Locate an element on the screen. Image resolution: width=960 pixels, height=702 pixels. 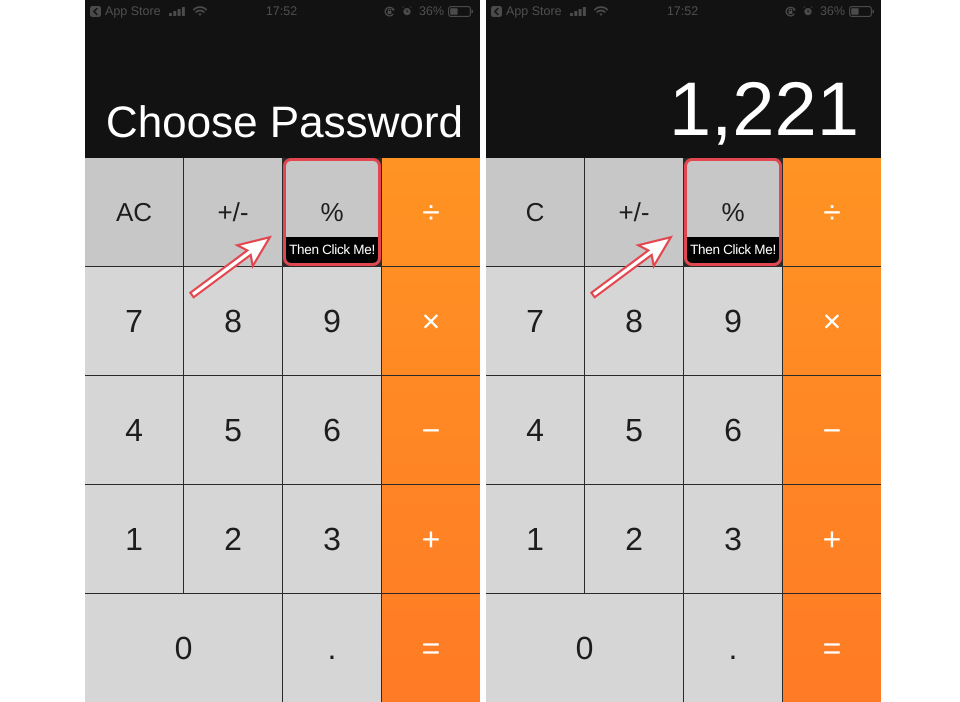
display-value: 1,221 is located at coordinates (764, 113).